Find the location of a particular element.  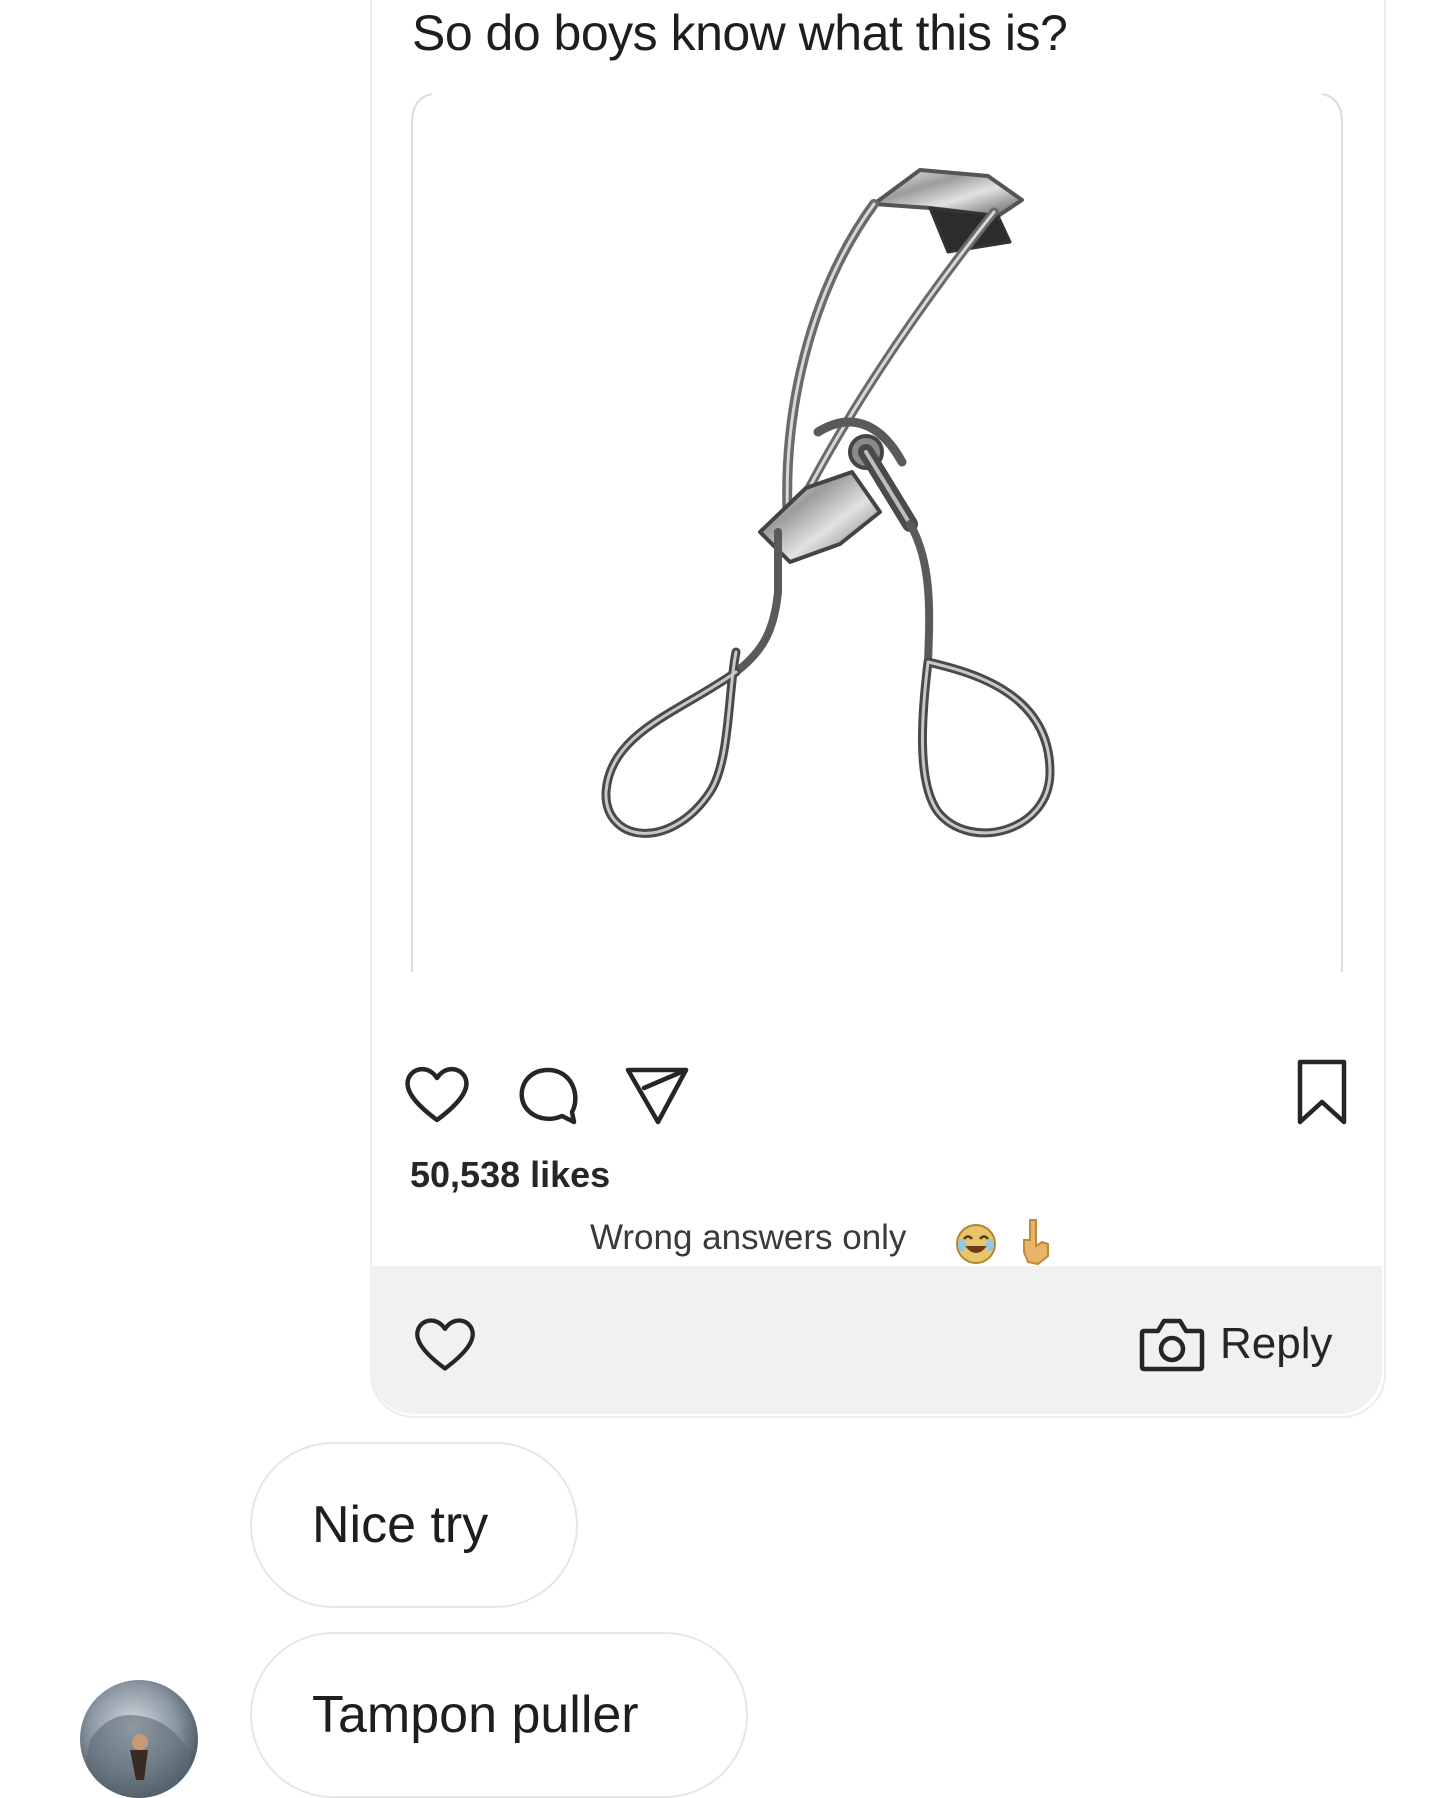

message-text: Nice try is located at coordinates (400, 1525).